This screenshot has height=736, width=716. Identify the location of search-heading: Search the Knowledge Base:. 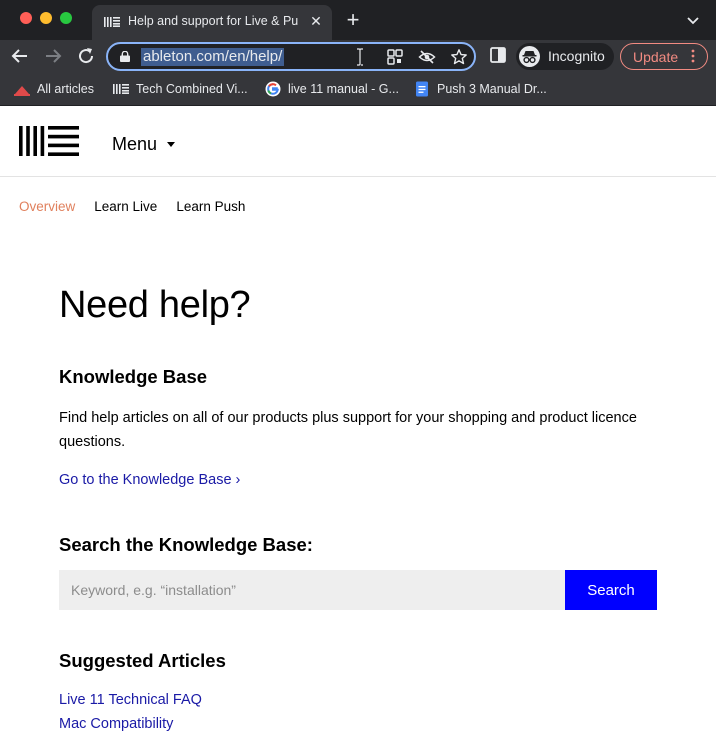
(186, 544).